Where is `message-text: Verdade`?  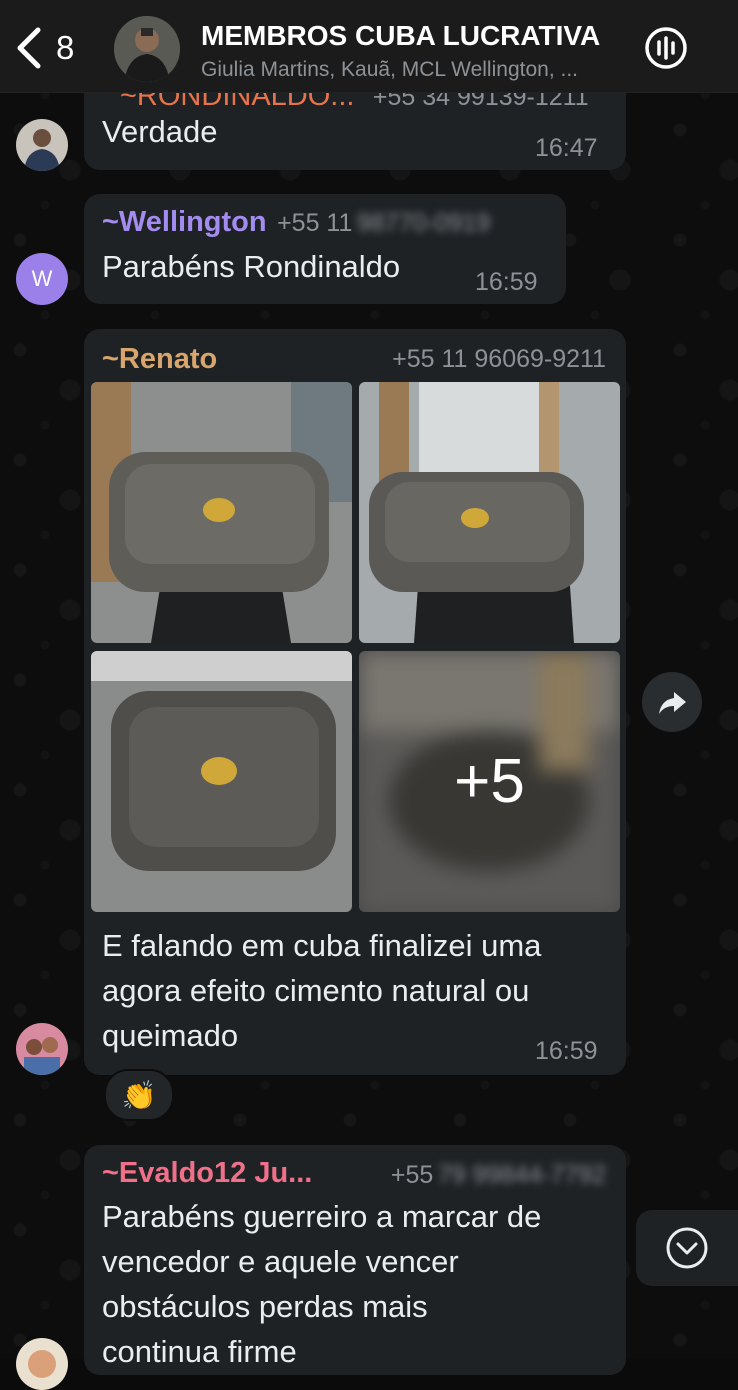
message-text: Verdade is located at coordinates (160, 131).